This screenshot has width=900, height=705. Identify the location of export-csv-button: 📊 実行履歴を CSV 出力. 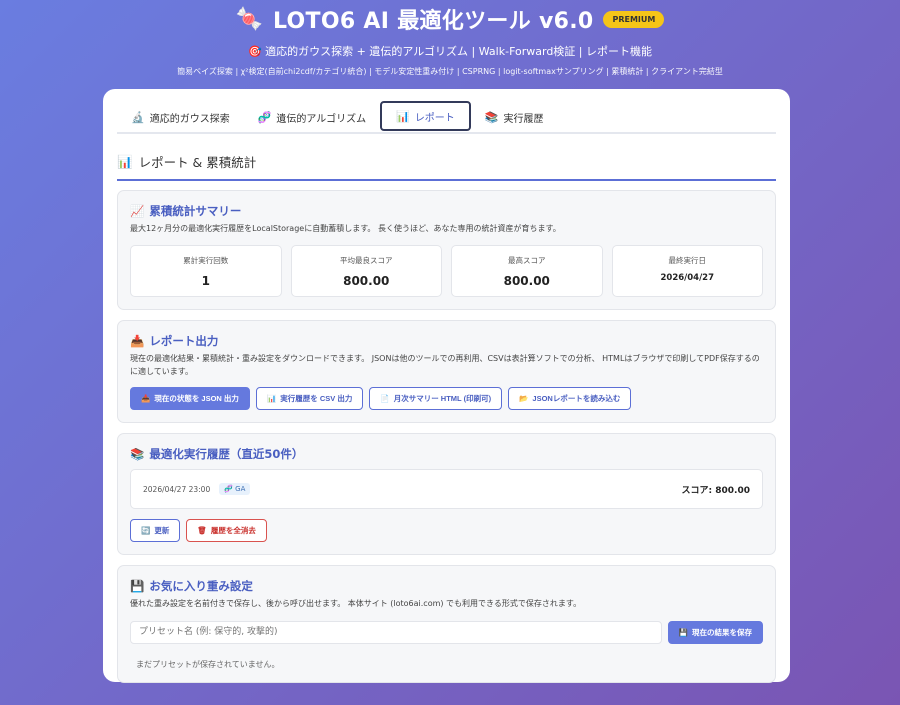
(309, 399).